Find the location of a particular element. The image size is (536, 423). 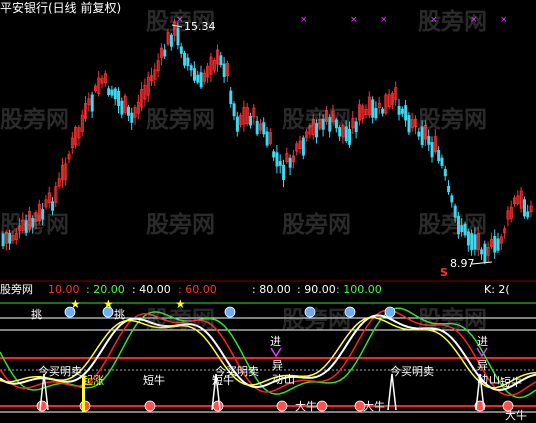

signal-duan-niu: 短牛 is located at coordinates (154, 380).